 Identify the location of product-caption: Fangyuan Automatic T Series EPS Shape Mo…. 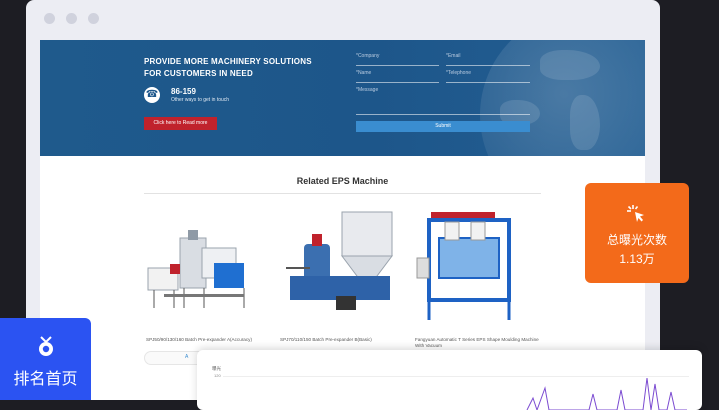
(480, 343).